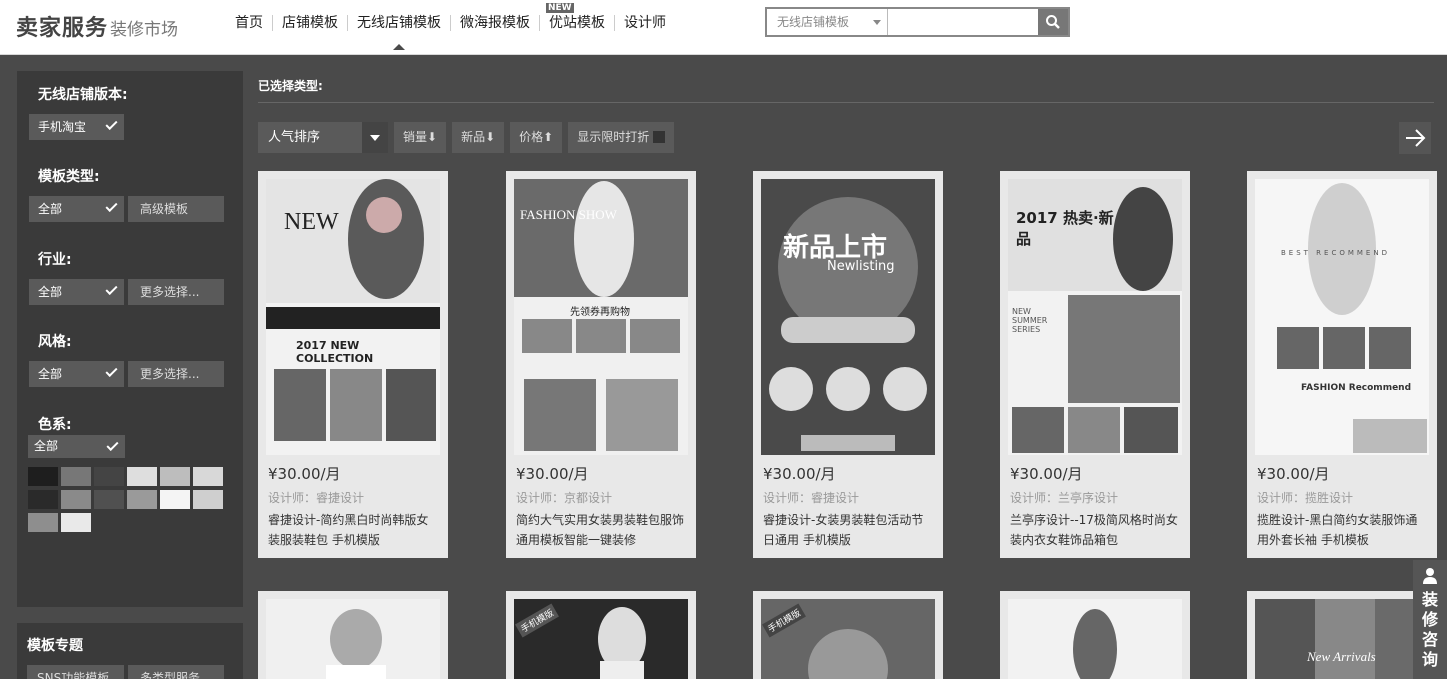  I want to click on type-title: 模板类型:, so click(69, 177).